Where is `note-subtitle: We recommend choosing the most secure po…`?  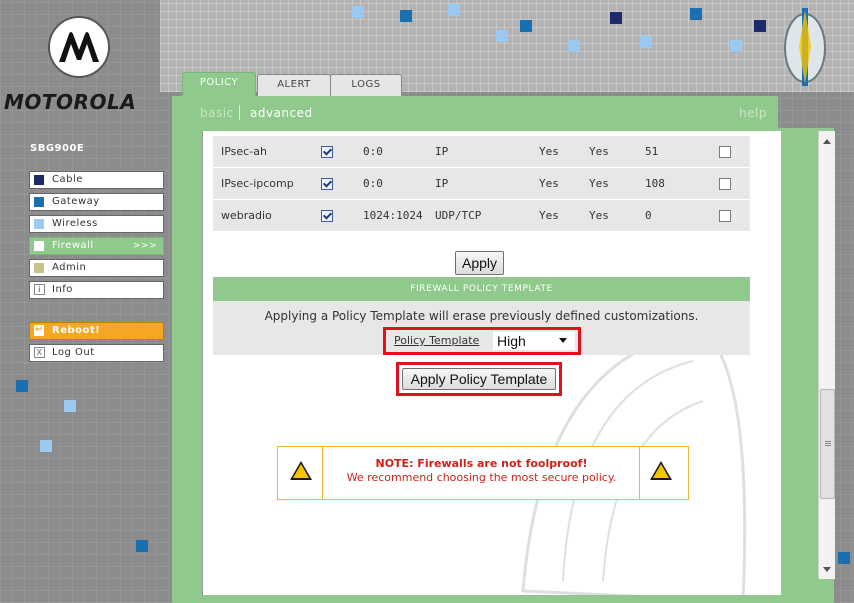
note-subtitle: We recommend choosing the most secure po… is located at coordinates (481, 477).